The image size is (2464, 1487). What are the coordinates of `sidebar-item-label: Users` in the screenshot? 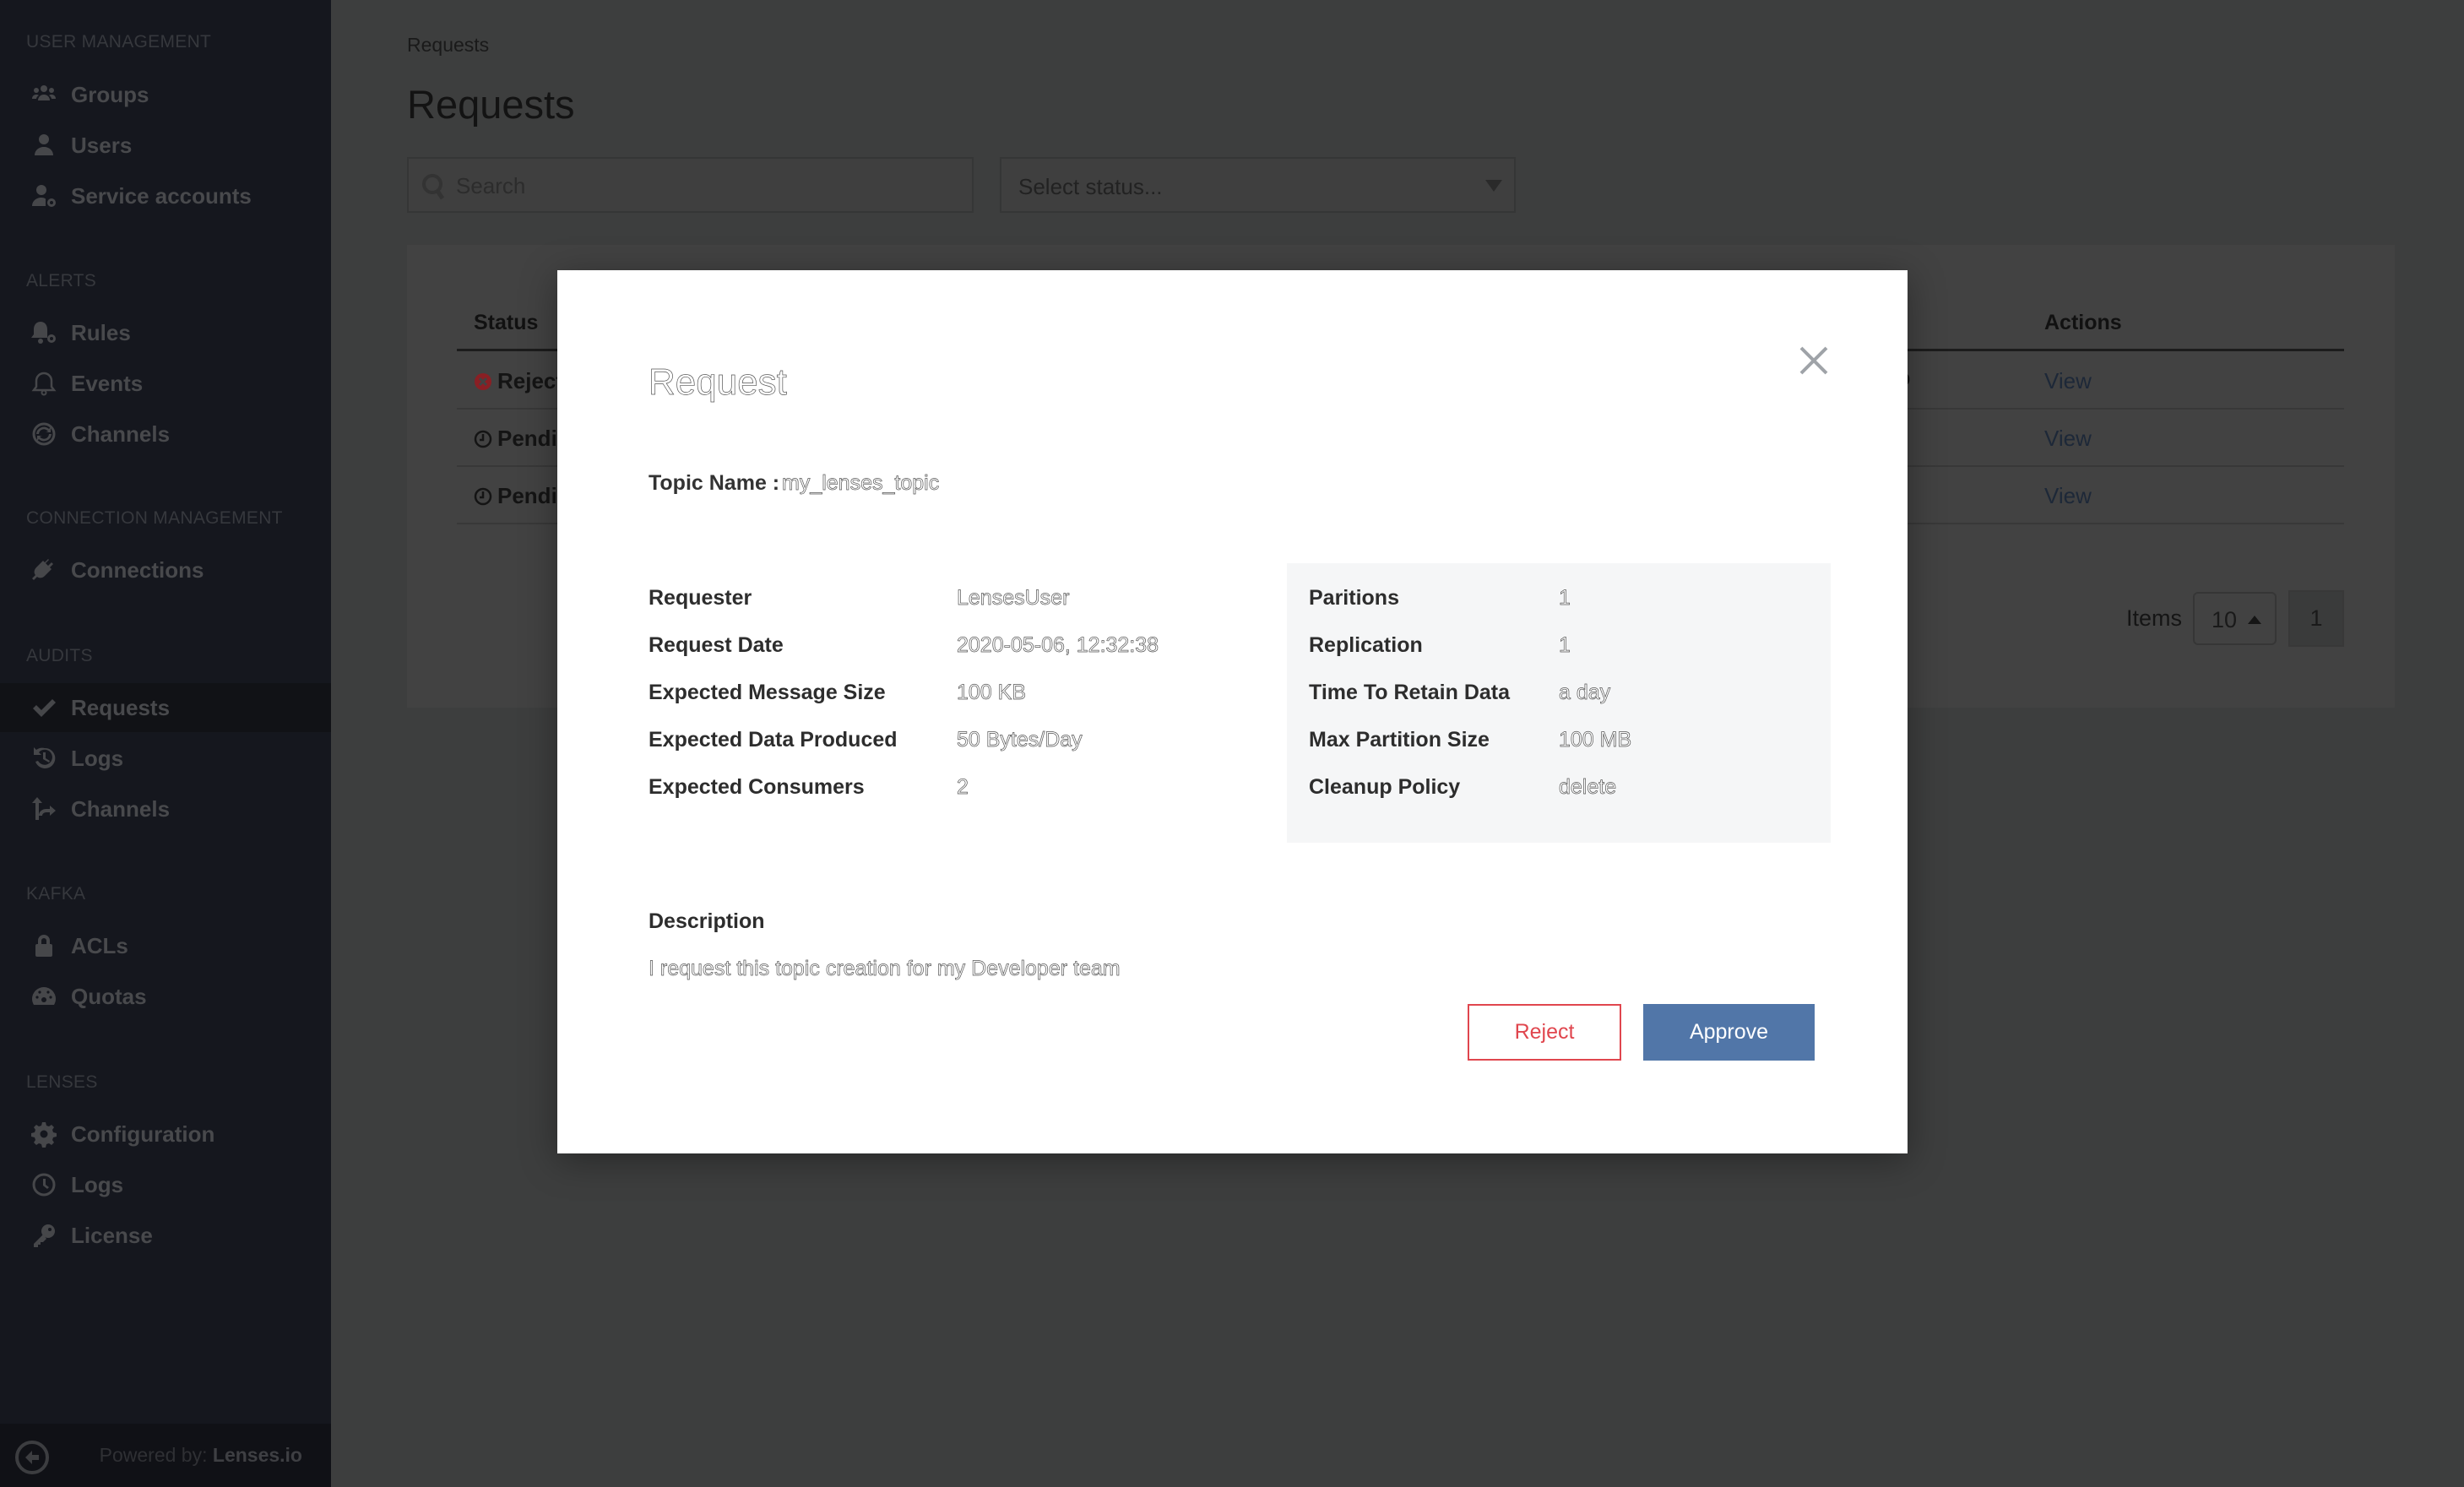 It's located at (102, 145).